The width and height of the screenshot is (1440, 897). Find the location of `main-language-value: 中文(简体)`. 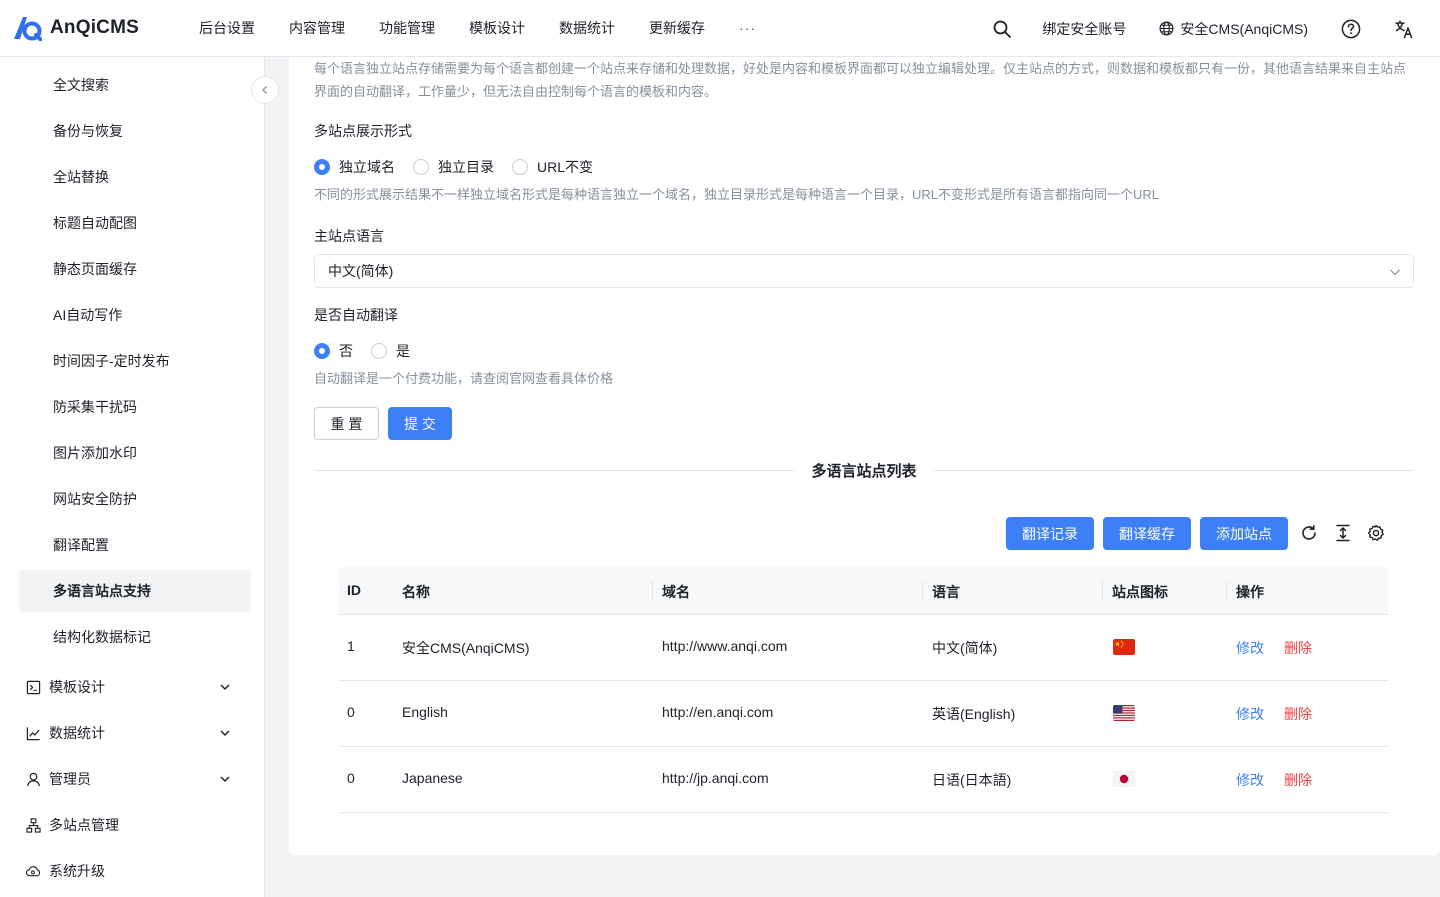

main-language-value: 中文(简体) is located at coordinates (361, 271).